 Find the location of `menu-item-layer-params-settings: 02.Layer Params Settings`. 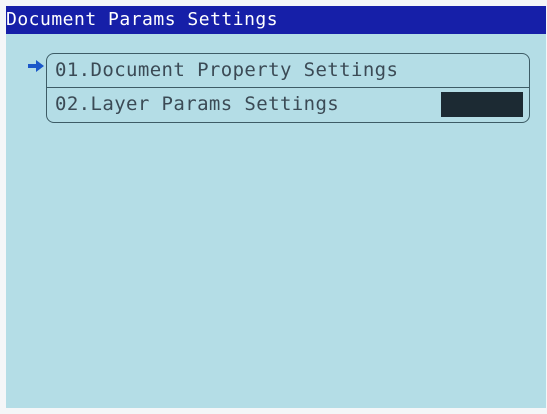

menu-item-layer-params-settings: 02.Layer Params Settings is located at coordinates (288, 104).